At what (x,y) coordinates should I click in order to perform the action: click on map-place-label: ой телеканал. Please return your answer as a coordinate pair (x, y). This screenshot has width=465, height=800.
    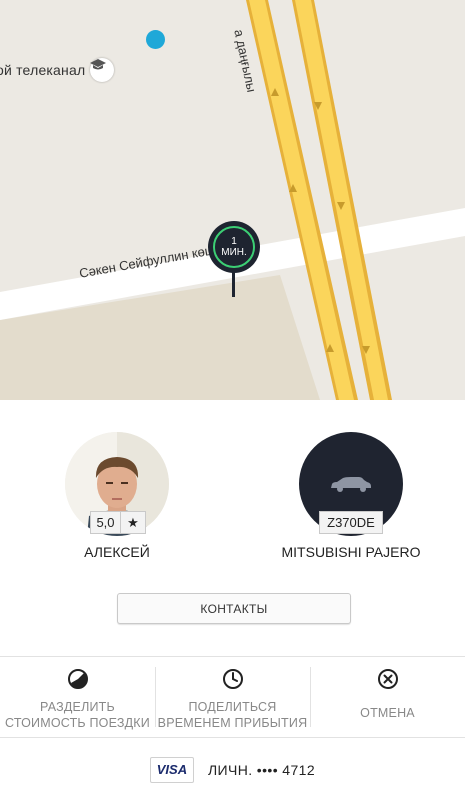
    Looking at the image, I should click on (43, 70).